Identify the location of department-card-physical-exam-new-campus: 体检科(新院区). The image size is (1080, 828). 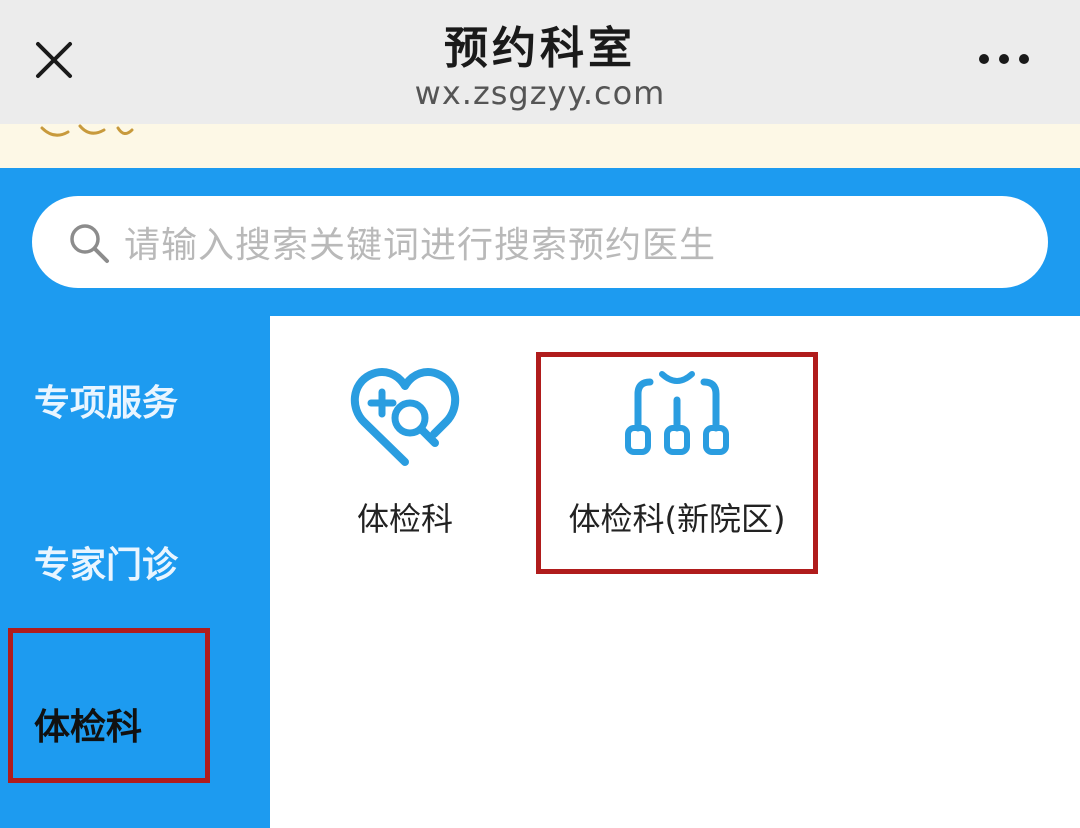
(677, 462).